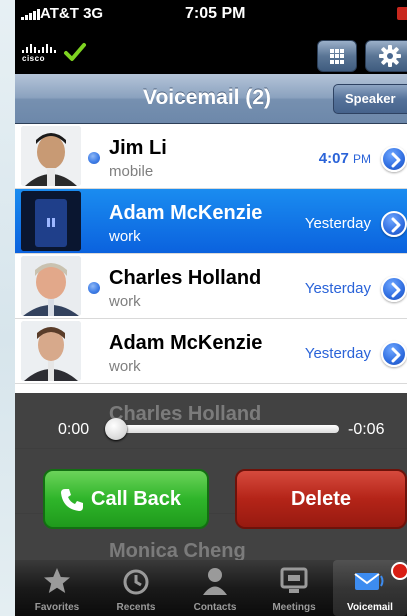 The image size is (407, 616). What do you see at coordinates (366, 429) in the screenshot?
I see `remaining-time: -0:06` at bounding box center [366, 429].